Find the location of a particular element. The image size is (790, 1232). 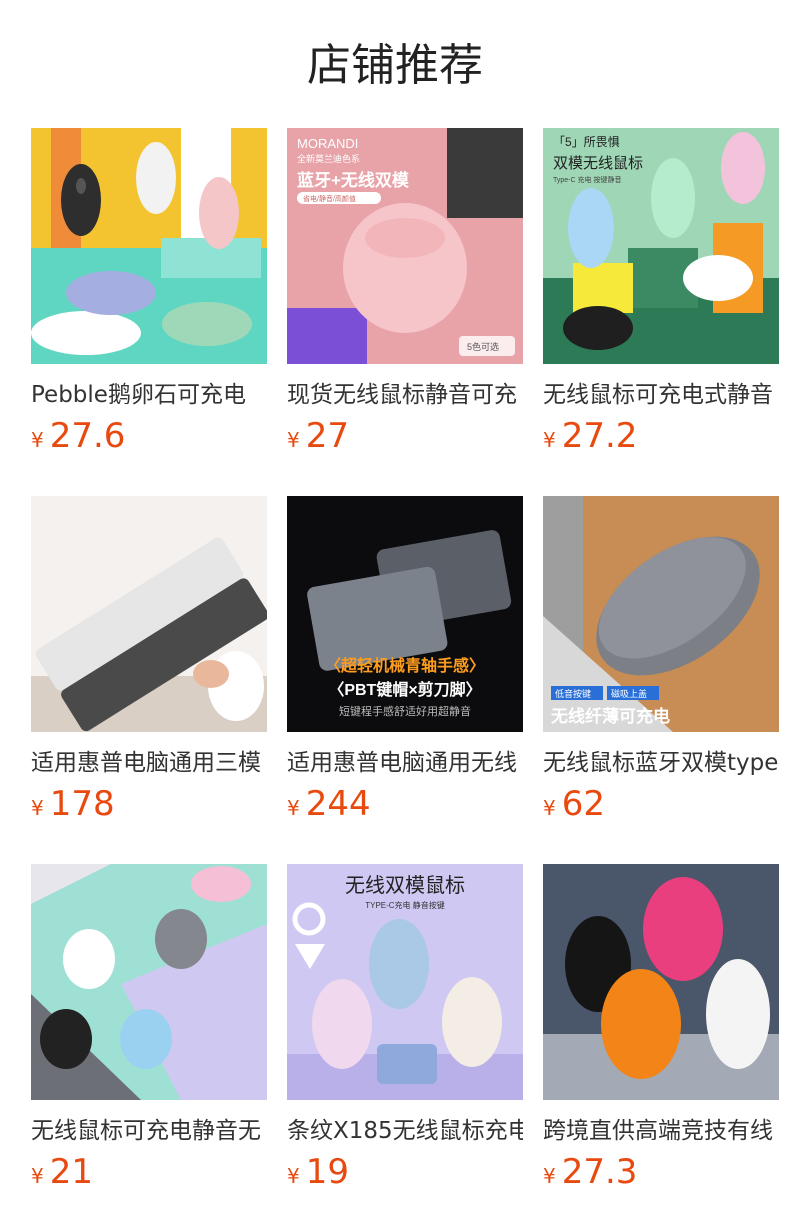

product-price: ¥244 is located at coordinates (329, 806).